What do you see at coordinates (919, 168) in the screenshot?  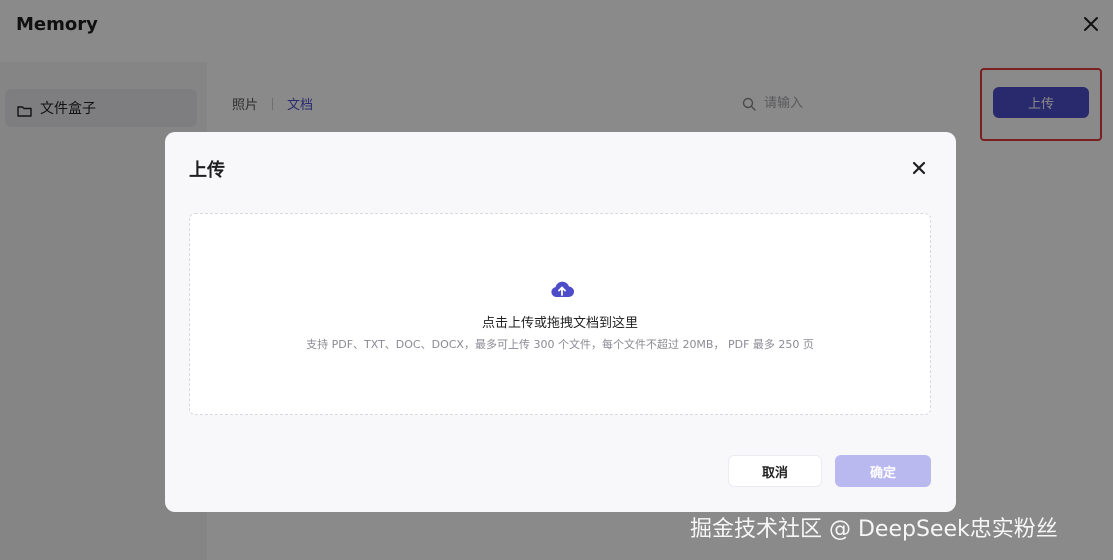 I see `dialog-close-icon` at bounding box center [919, 168].